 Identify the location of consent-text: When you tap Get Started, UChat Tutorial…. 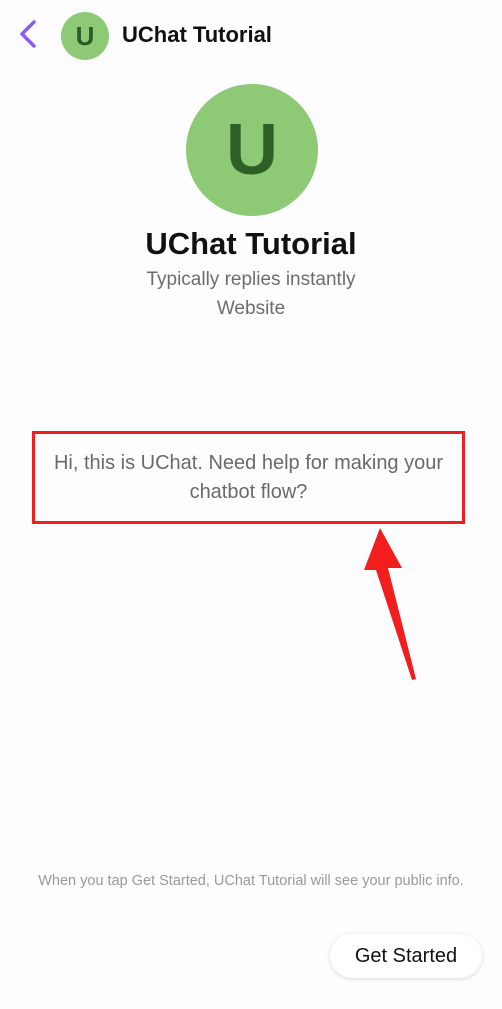
(251, 881).